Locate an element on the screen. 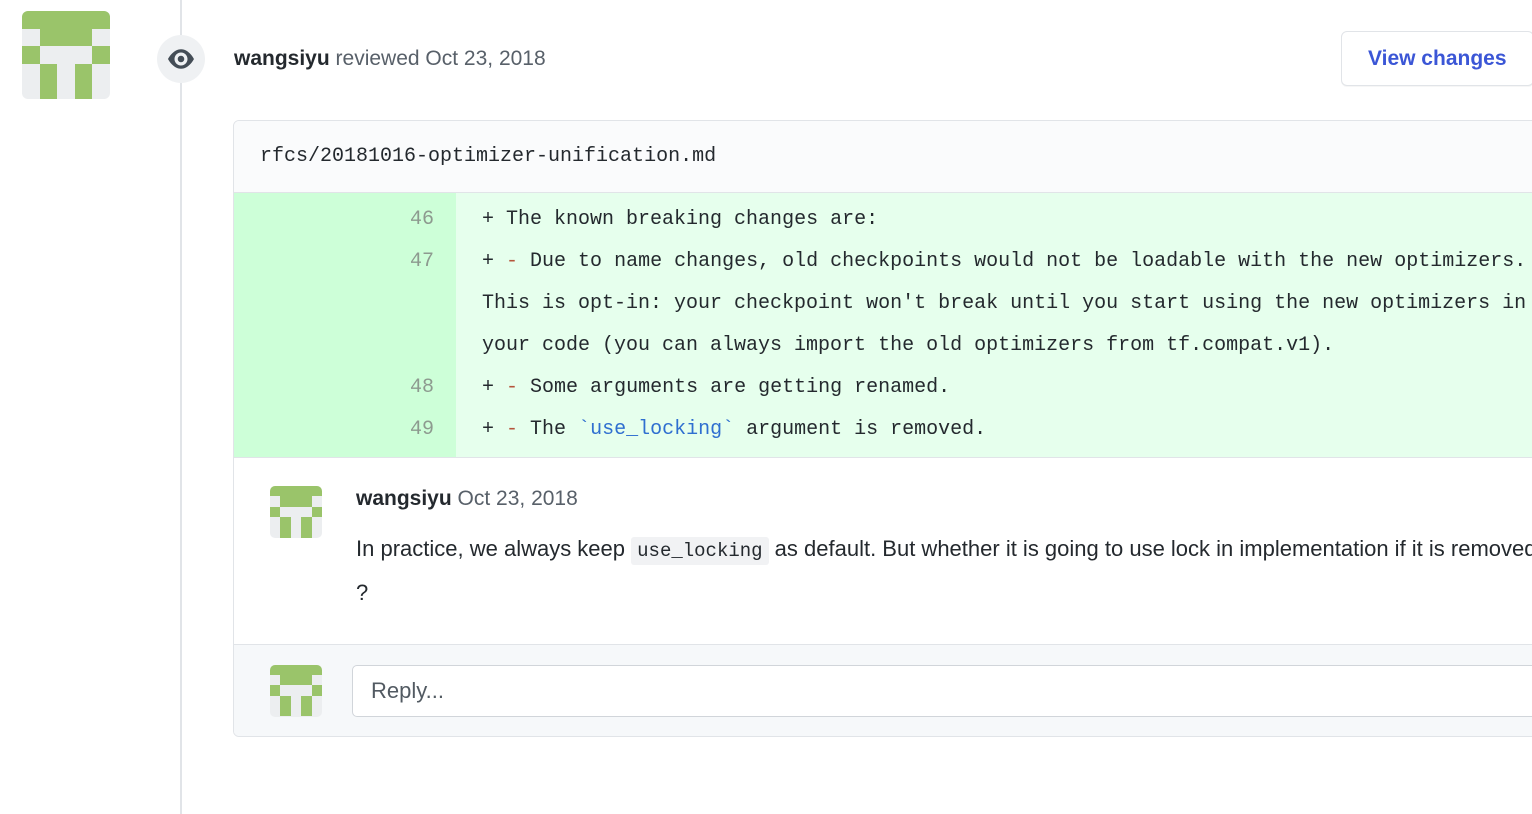 The width and height of the screenshot is (1532, 814). reply-input is located at coordinates (942, 690).